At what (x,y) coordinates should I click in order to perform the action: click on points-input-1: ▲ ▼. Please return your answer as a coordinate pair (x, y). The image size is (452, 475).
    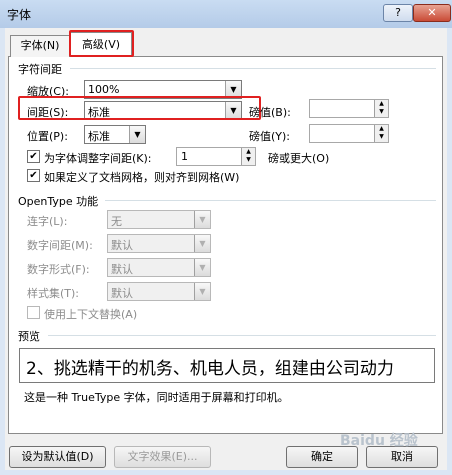
    Looking at the image, I should click on (349, 108).